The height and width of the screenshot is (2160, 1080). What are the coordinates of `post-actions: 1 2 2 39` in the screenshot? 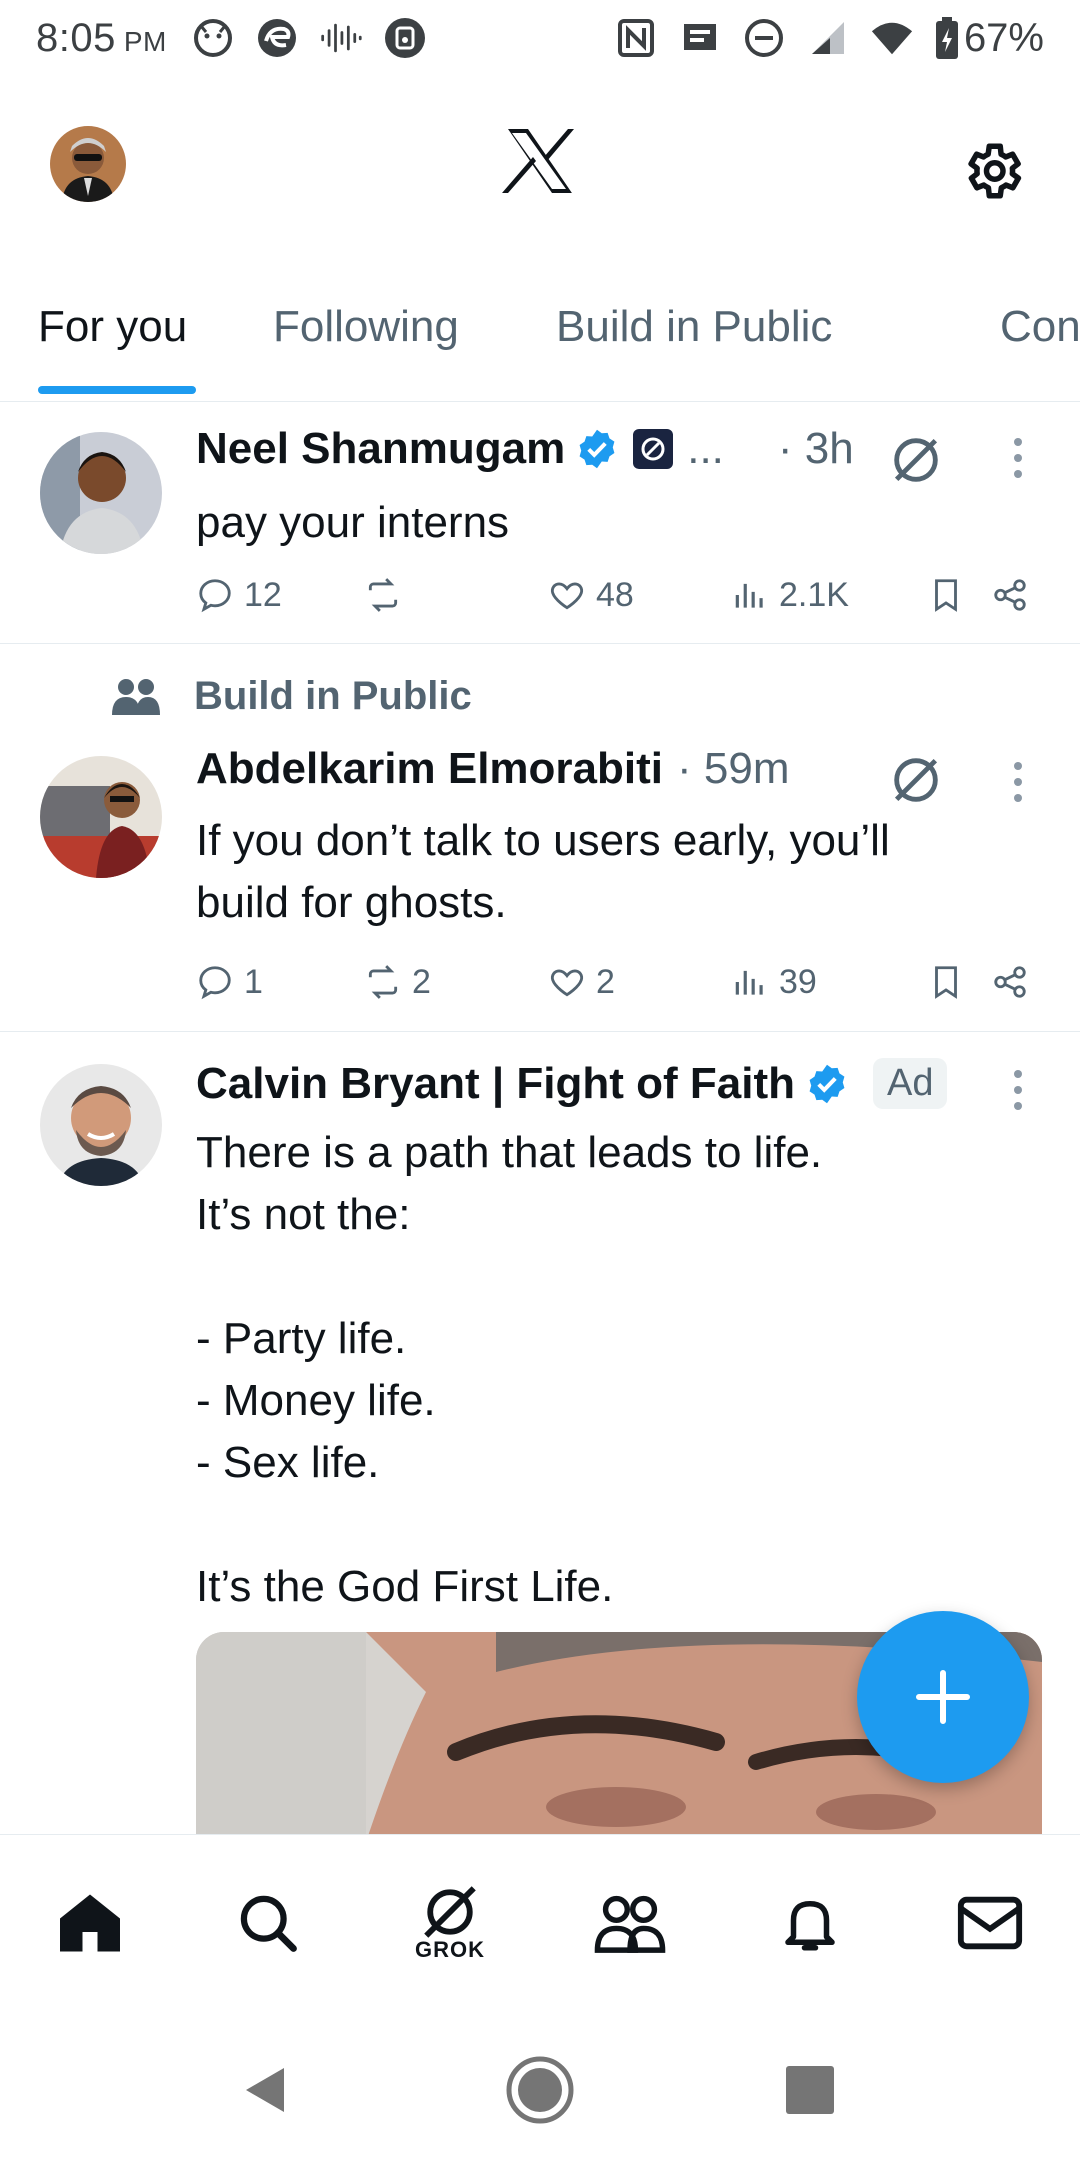 It's located at (621, 982).